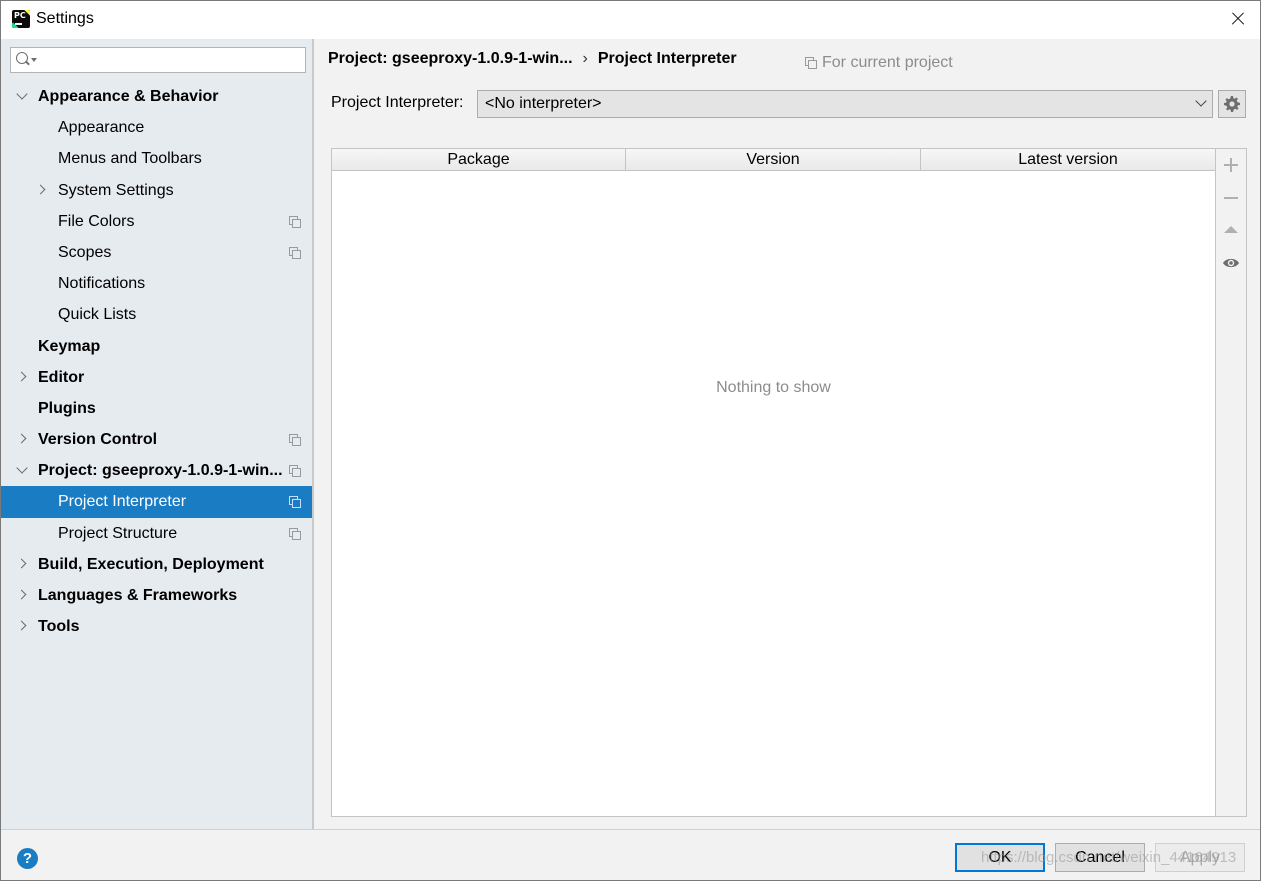  Describe the element at coordinates (1238, 19) in the screenshot. I see `close-icon` at that location.